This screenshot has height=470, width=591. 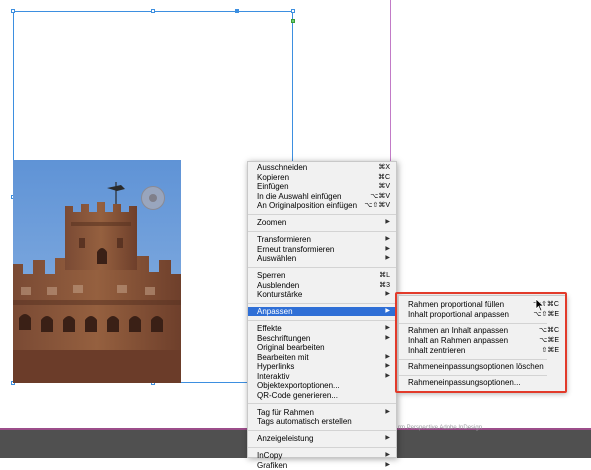 What do you see at coordinates (280, 294) in the screenshot?
I see `ctx-item-label: Konturstärke` at bounding box center [280, 294].